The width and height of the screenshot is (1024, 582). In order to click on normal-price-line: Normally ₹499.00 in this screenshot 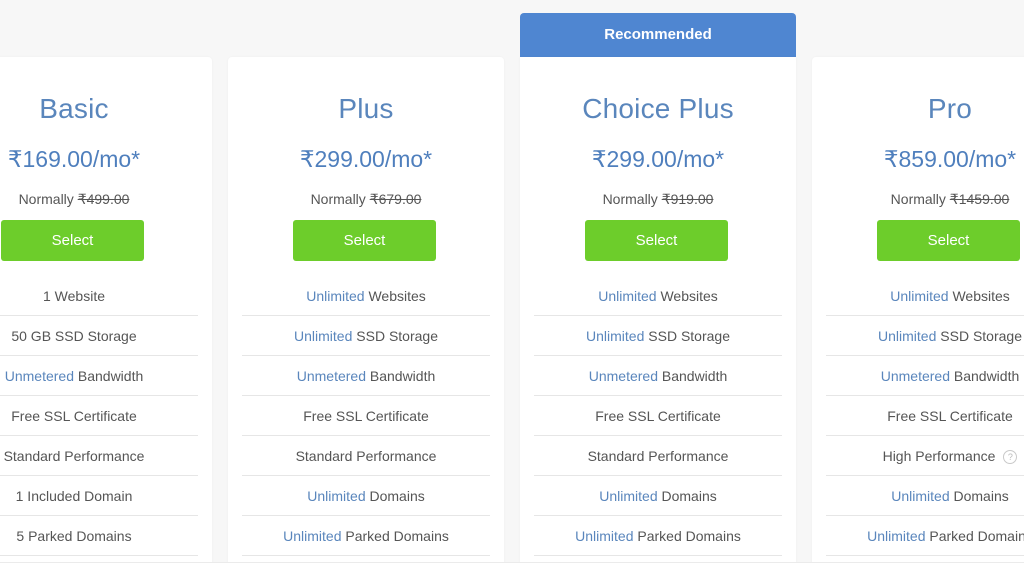, I will do `click(106, 199)`.